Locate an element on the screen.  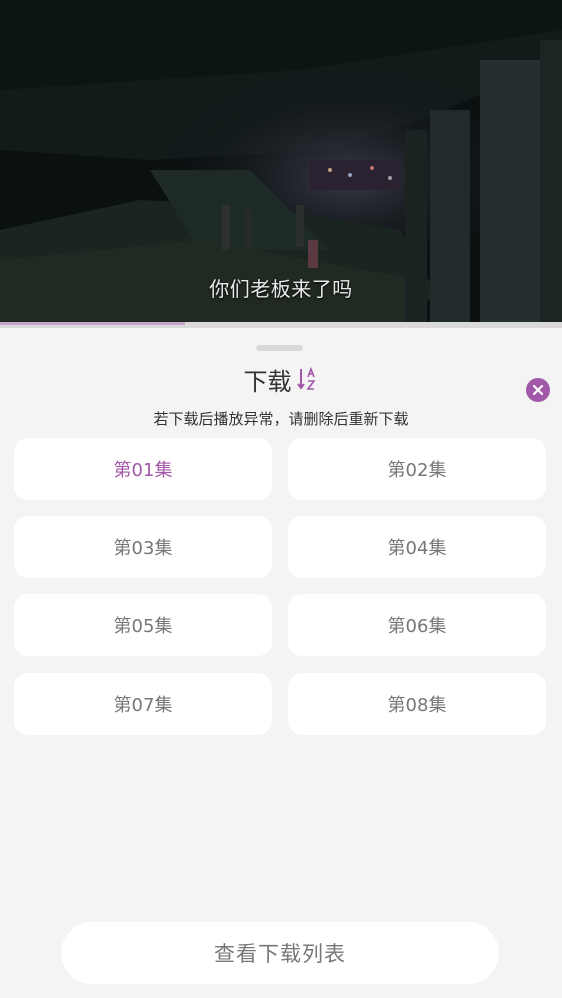
sheet-header: 下载 is located at coordinates (281, 379).